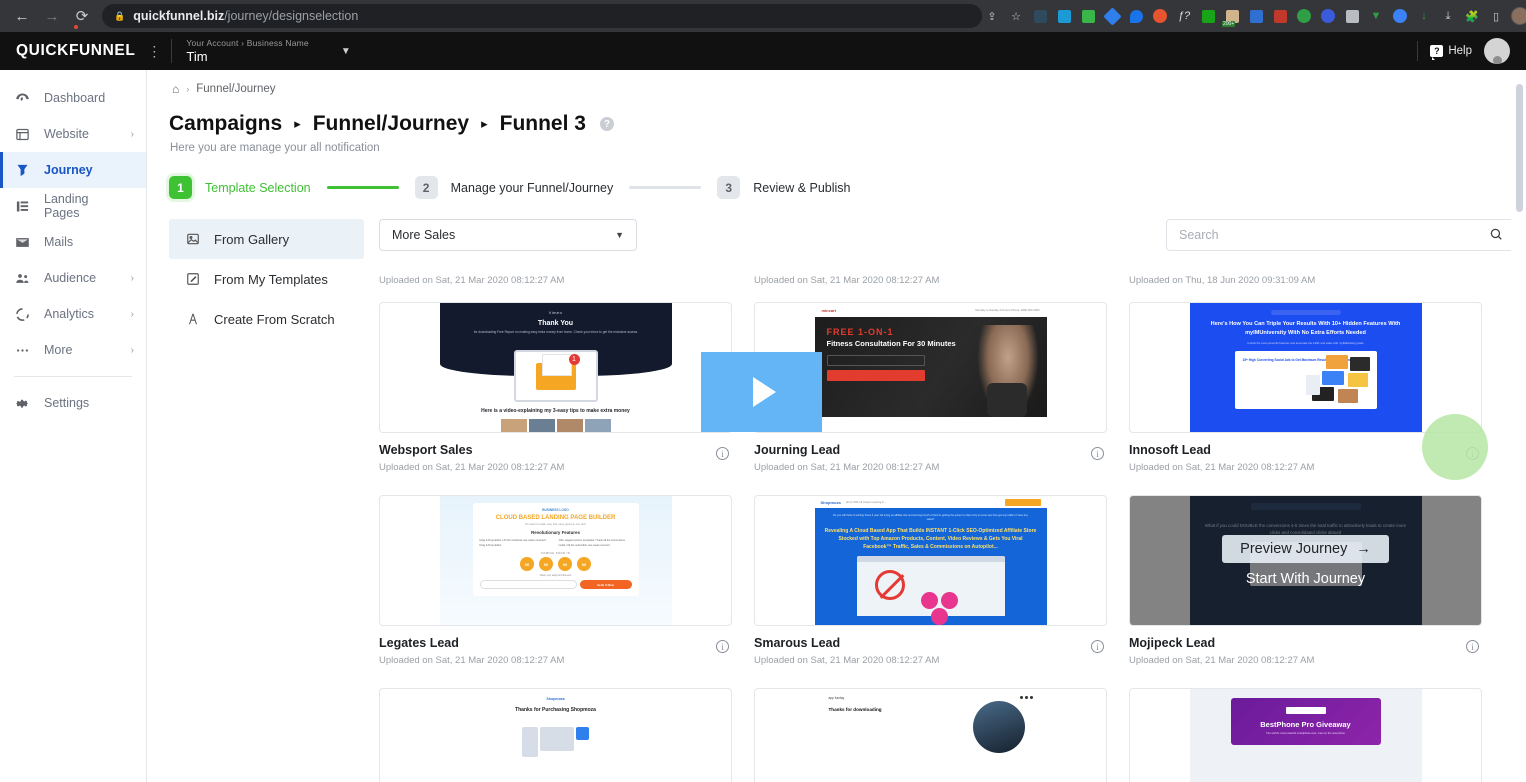  Describe the element at coordinates (73, 206) in the screenshot. I see `sidebar-item-landing-pages: Landing Pages` at that location.